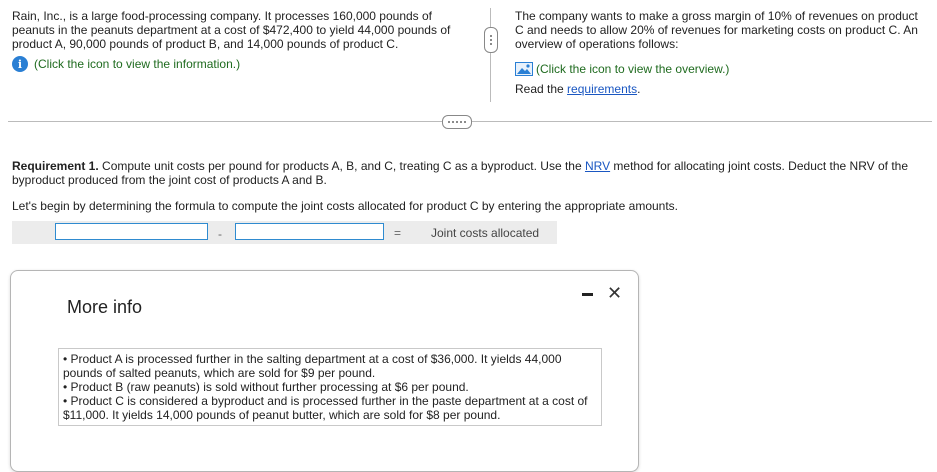 The image size is (937, 472). Describe the element at coordinates (457, 122) in the screenshot. I see `horizontal-splitter-handle` at that location.